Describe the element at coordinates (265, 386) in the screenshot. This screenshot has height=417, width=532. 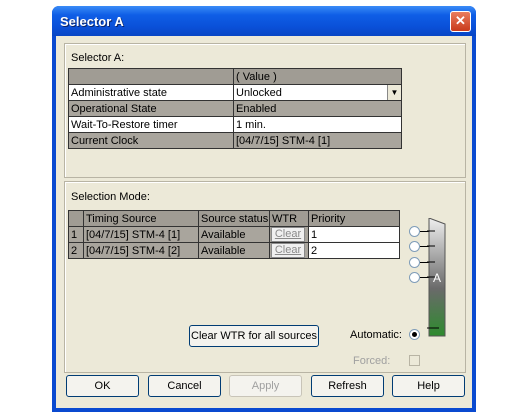
I see `apply-button: Apply` at that location.